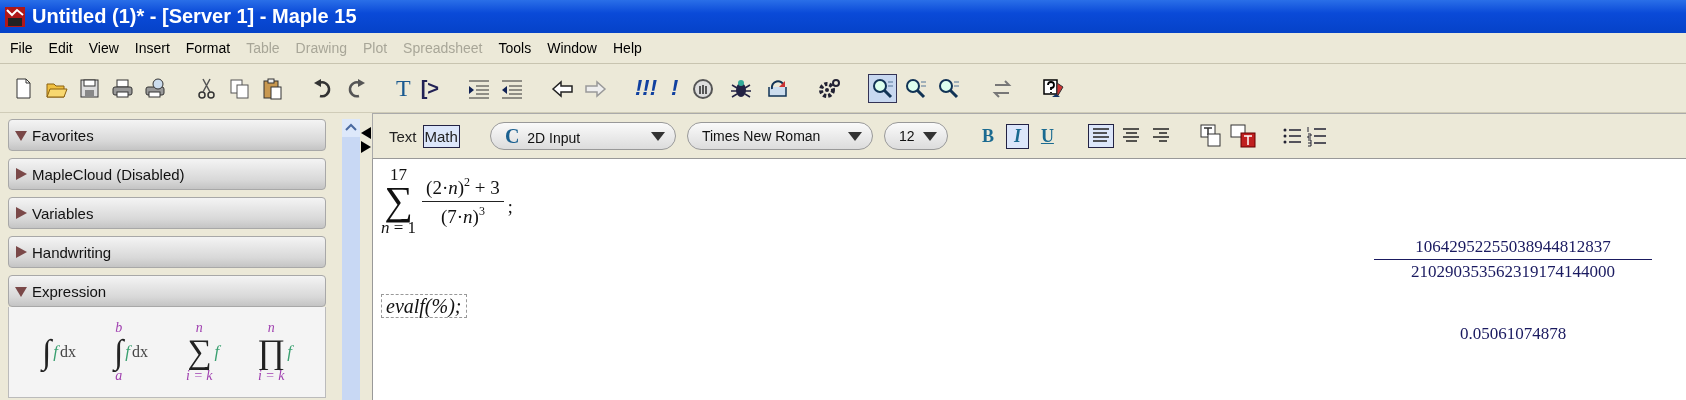  I want to click on product-sign: ∏, so click(271, 352).